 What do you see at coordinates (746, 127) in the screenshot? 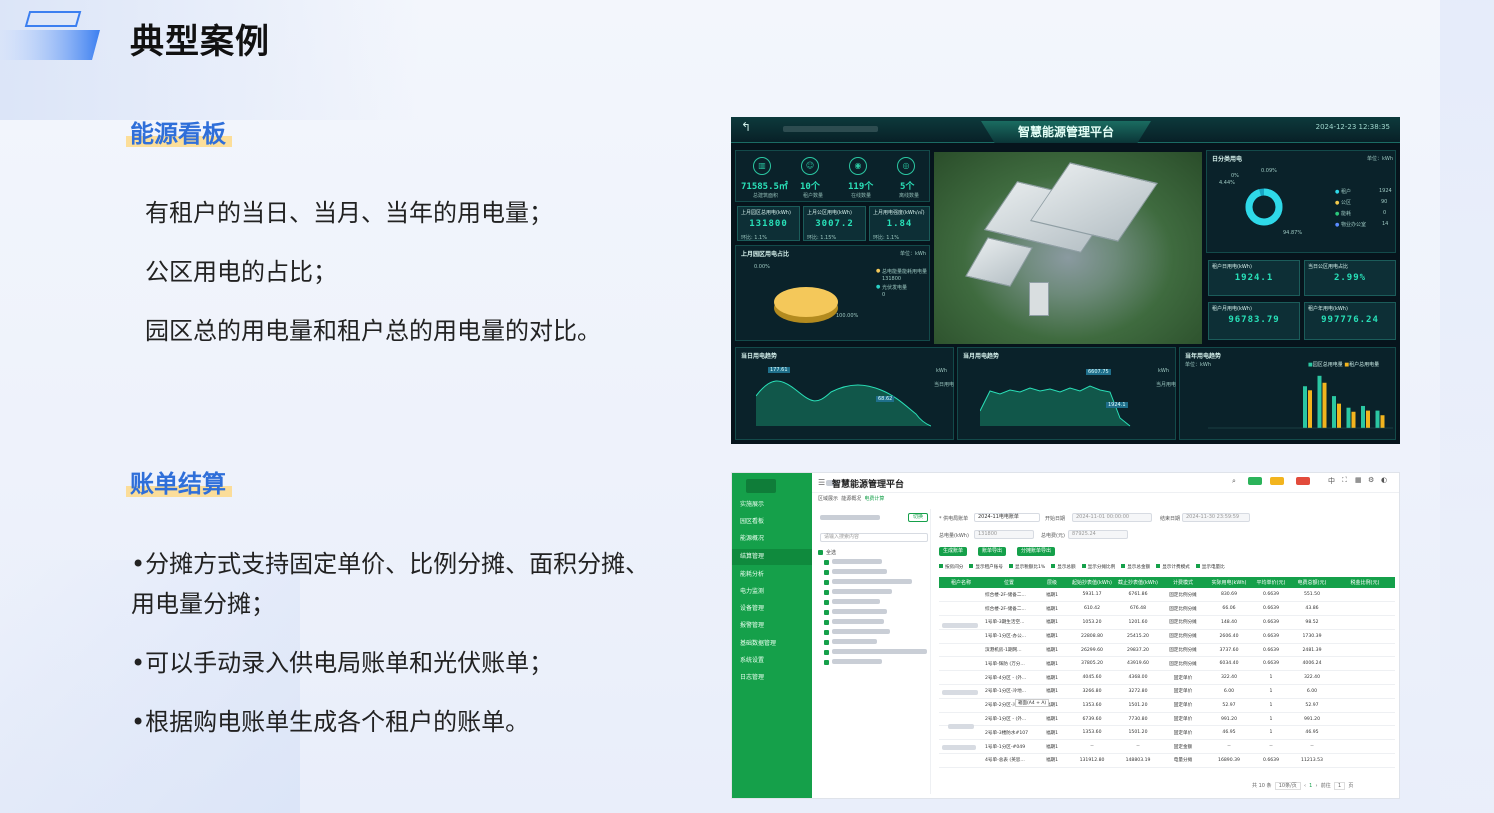
I see `back-arrow-icon: ↰` at bounding box center [746, 127].